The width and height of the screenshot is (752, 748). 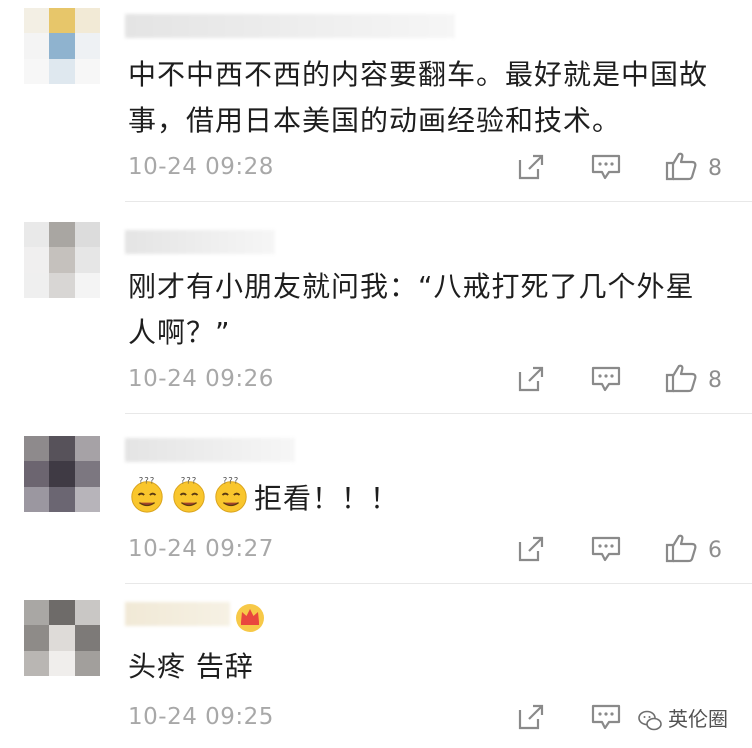 I want to click on vip-badge, so click(x=250, y=617).